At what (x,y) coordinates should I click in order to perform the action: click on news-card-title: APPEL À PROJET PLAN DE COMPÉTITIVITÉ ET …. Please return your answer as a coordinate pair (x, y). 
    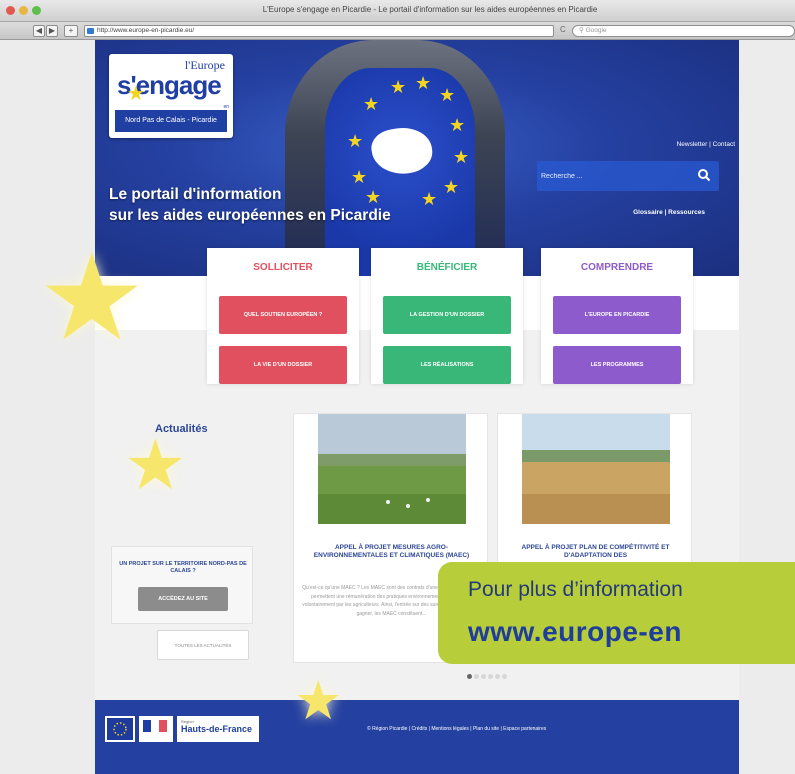
    Looking at the image, I should click on (595, 552).